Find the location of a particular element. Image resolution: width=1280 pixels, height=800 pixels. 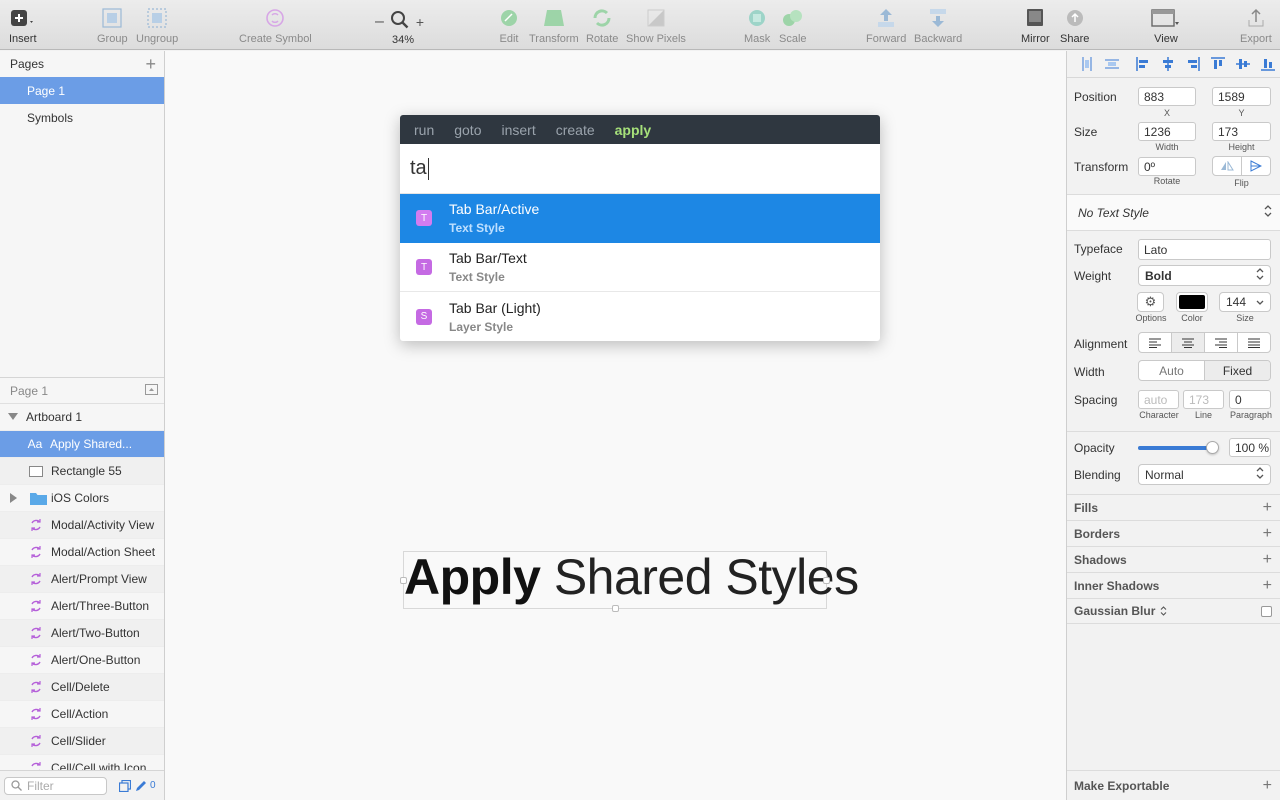

distribute-vertical-icon is located at coordinates (1111, 64).